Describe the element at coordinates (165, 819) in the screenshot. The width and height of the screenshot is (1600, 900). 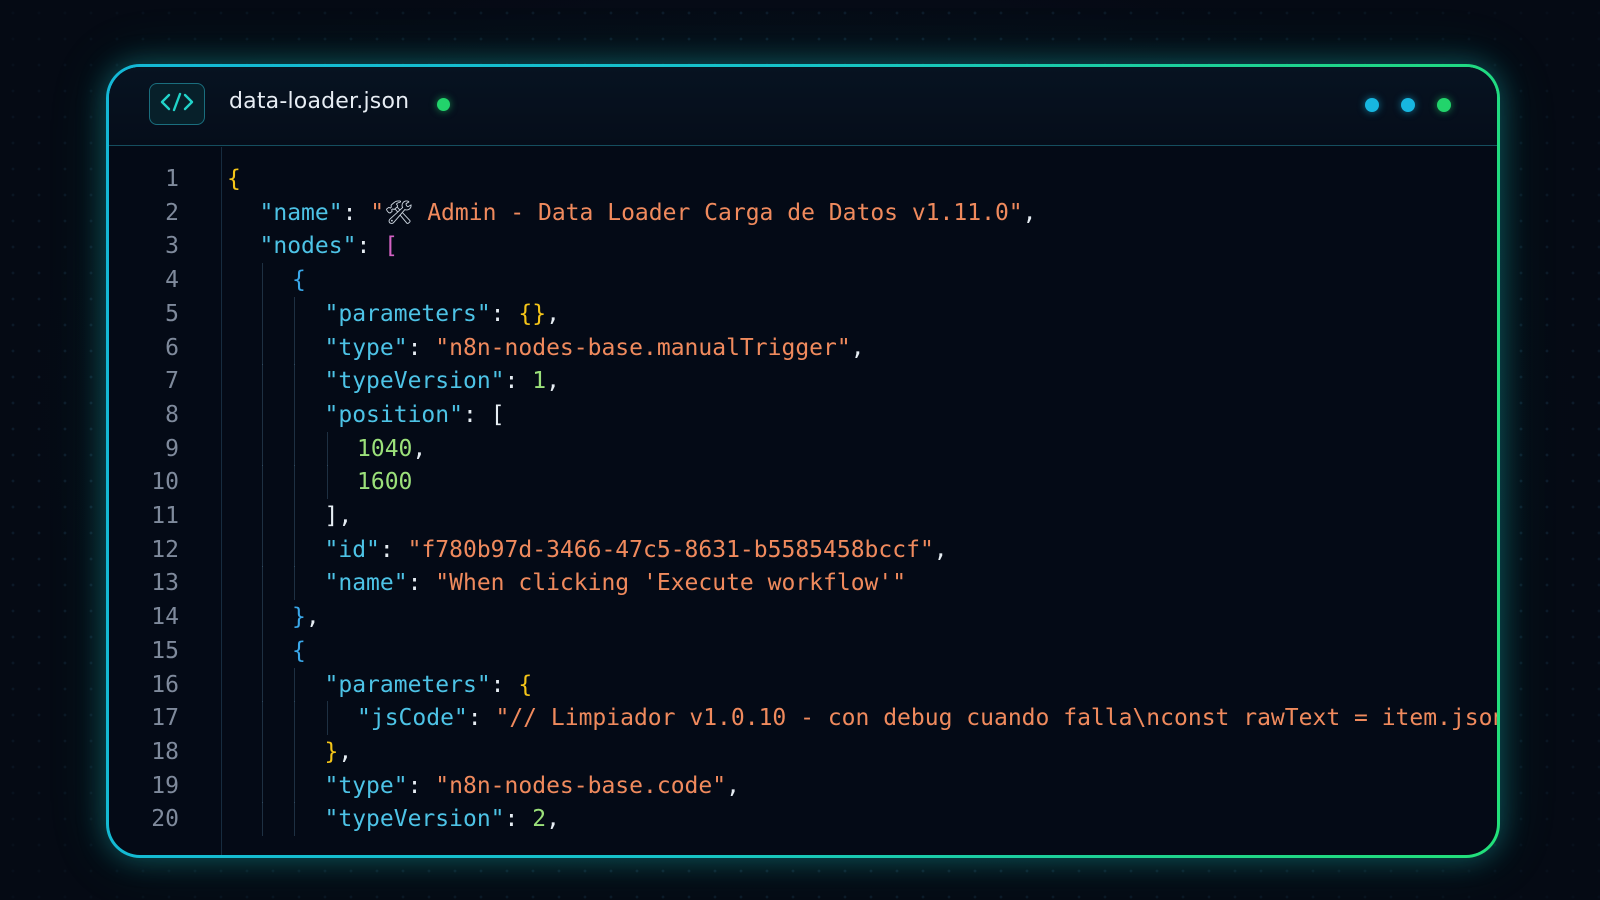
I see `line-number: 20` at that location.